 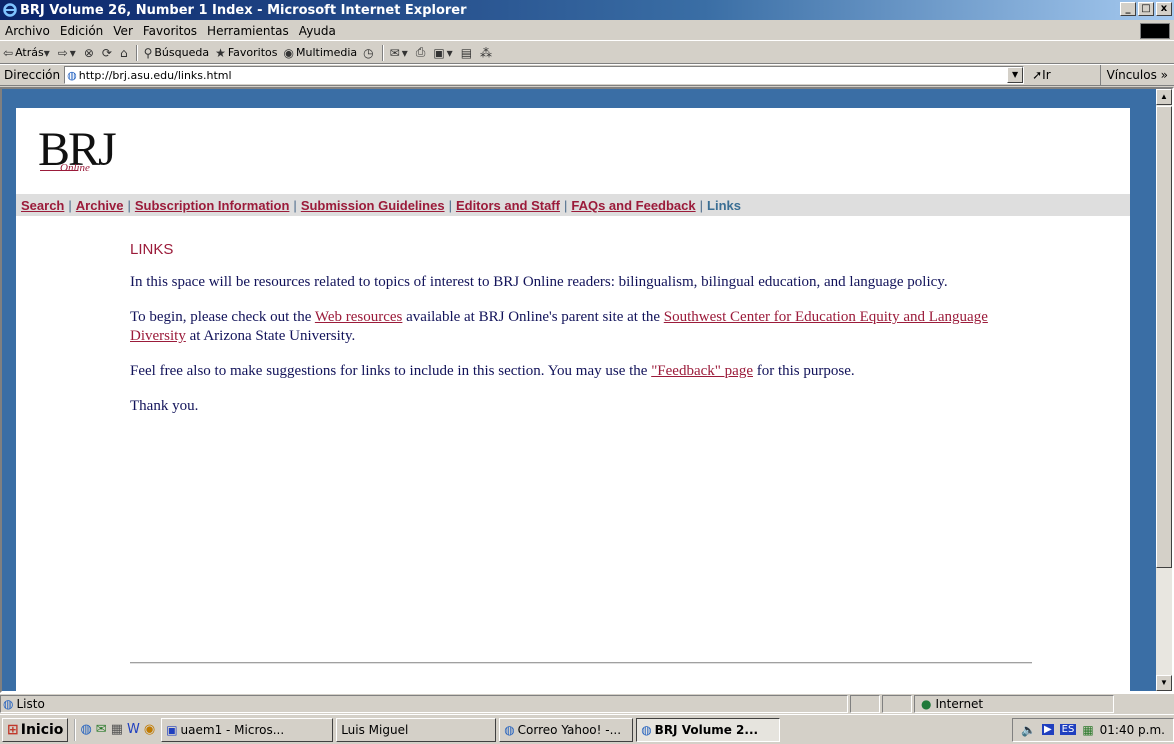 I want to click on desktop-quicklaunch-icon: ▦, so click(x=117, y=729).